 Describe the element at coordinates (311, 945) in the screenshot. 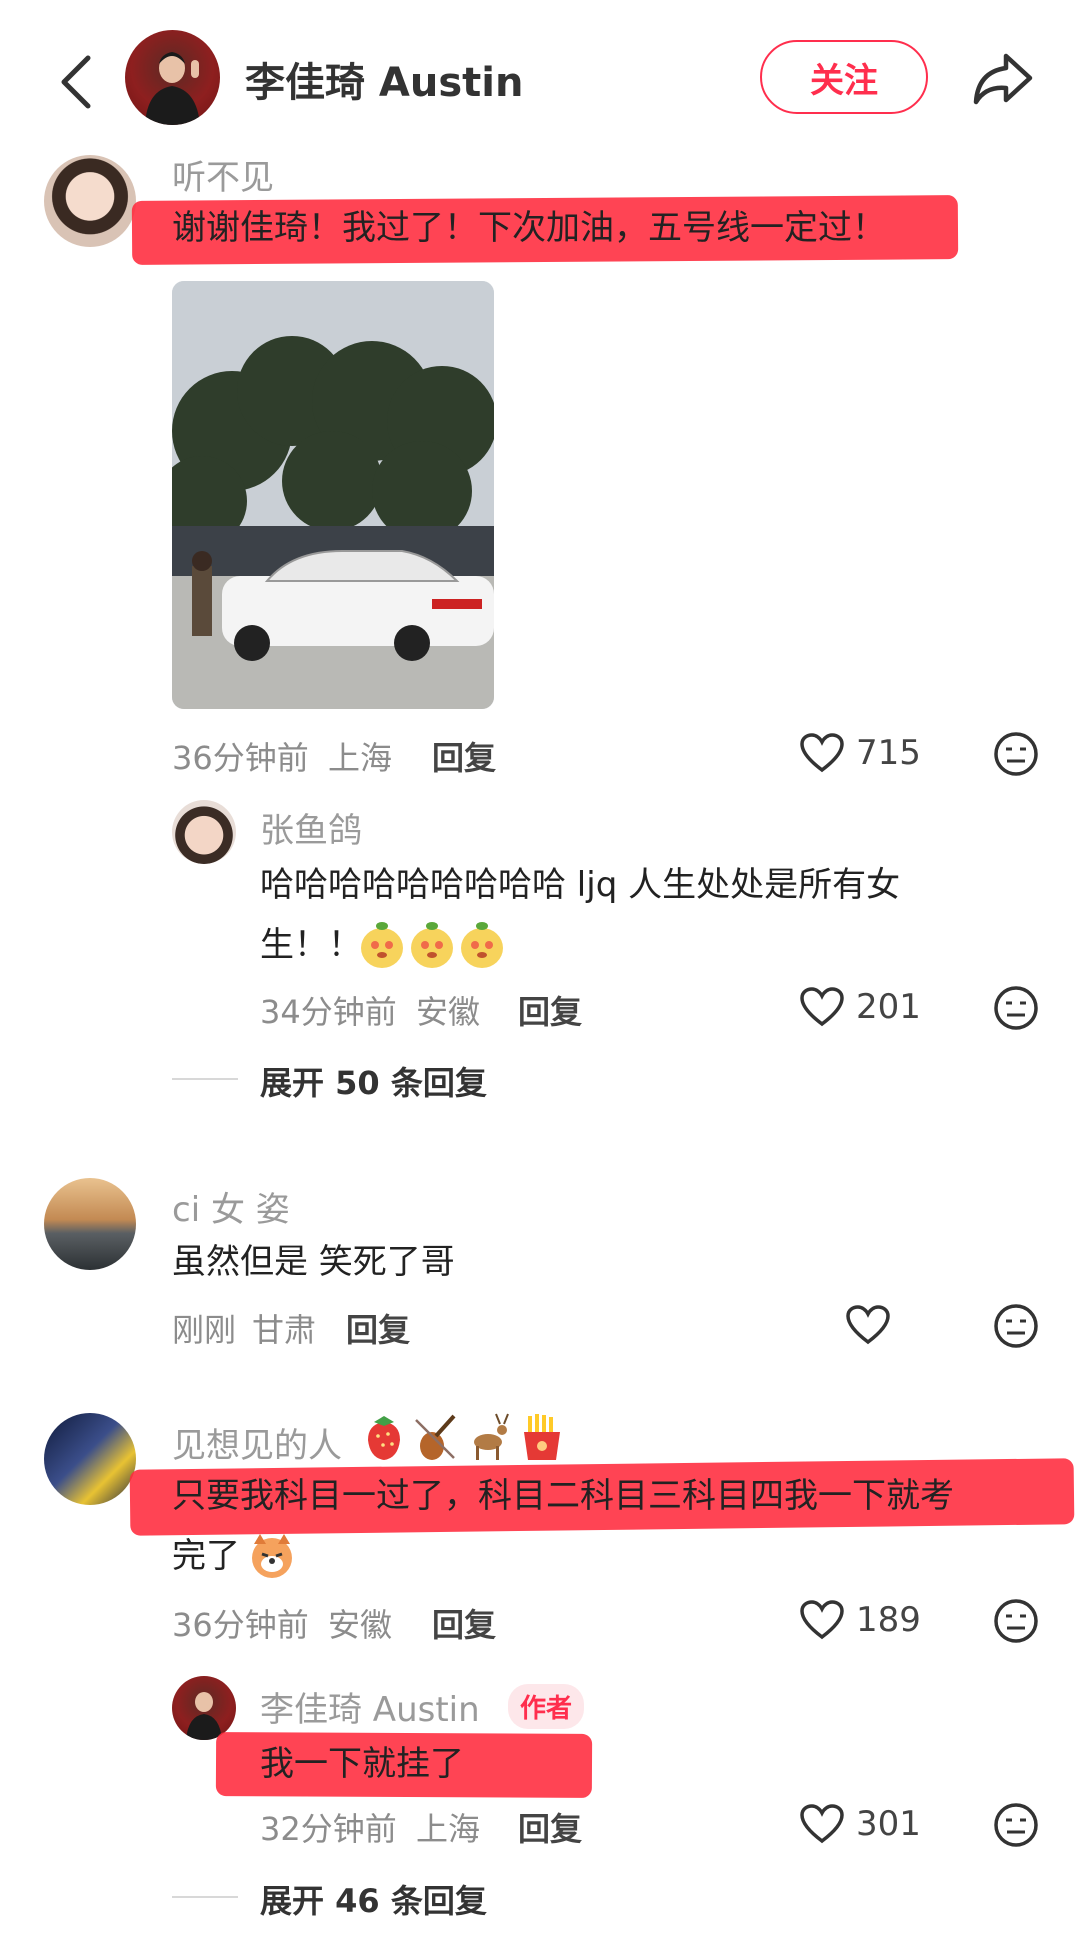

I see `reply-text-line2: 生！！` at that location.